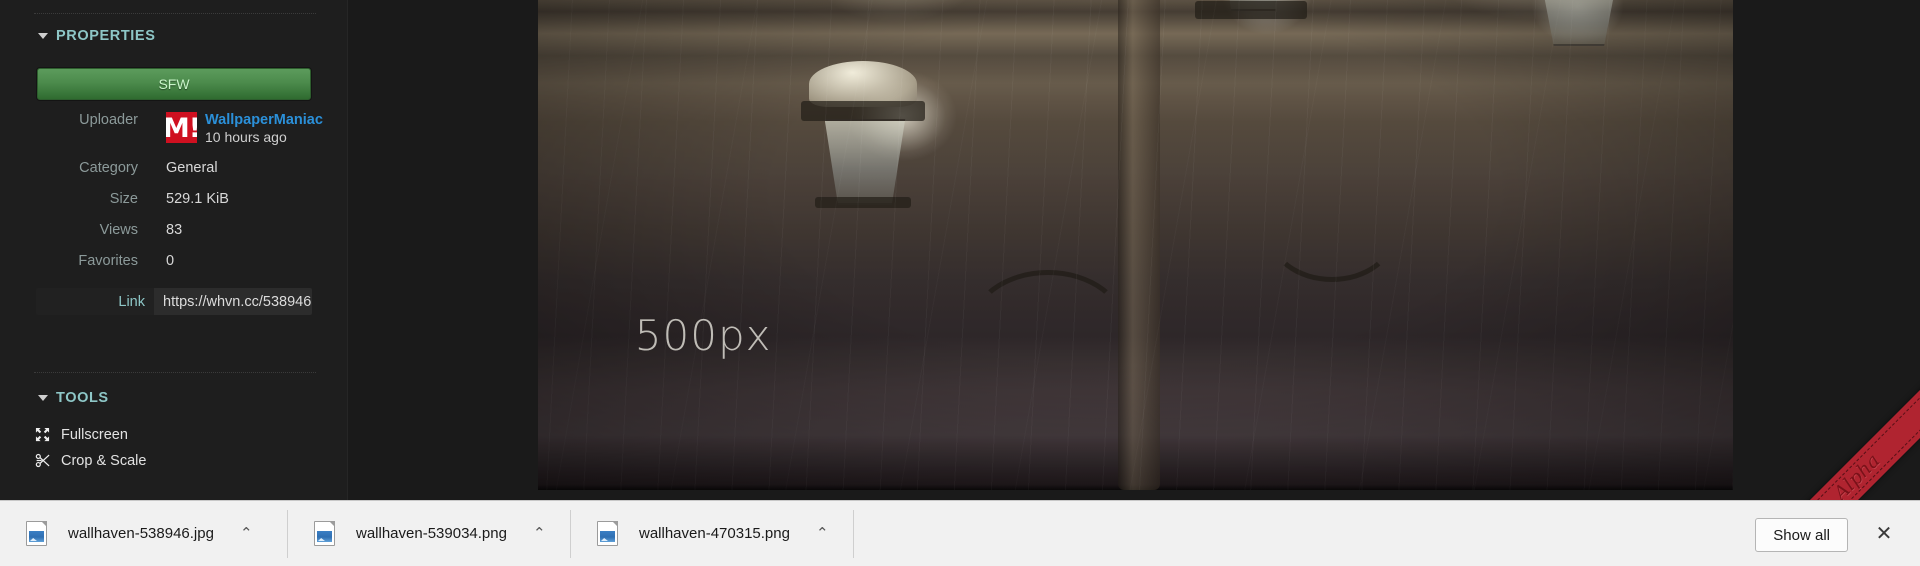 The width and height of the screenshot is (1920, 566). I want to click on sfw-badge-label: SFW, so click(174, 84).